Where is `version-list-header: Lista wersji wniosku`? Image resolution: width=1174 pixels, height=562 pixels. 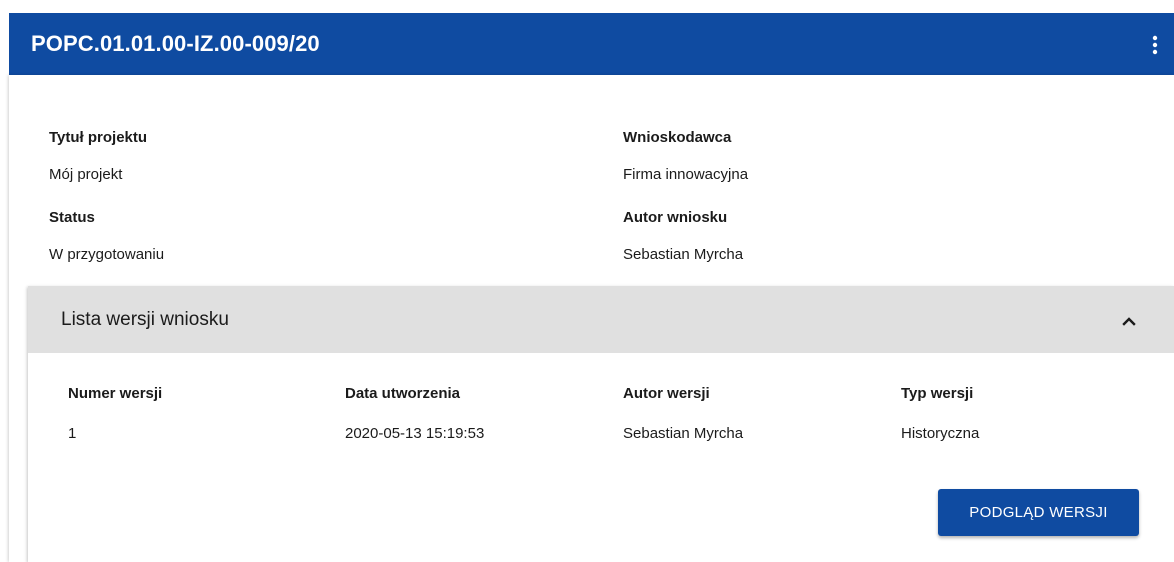
version-list-header: Lista wersji wniosku is located at coordinates (601, 319).